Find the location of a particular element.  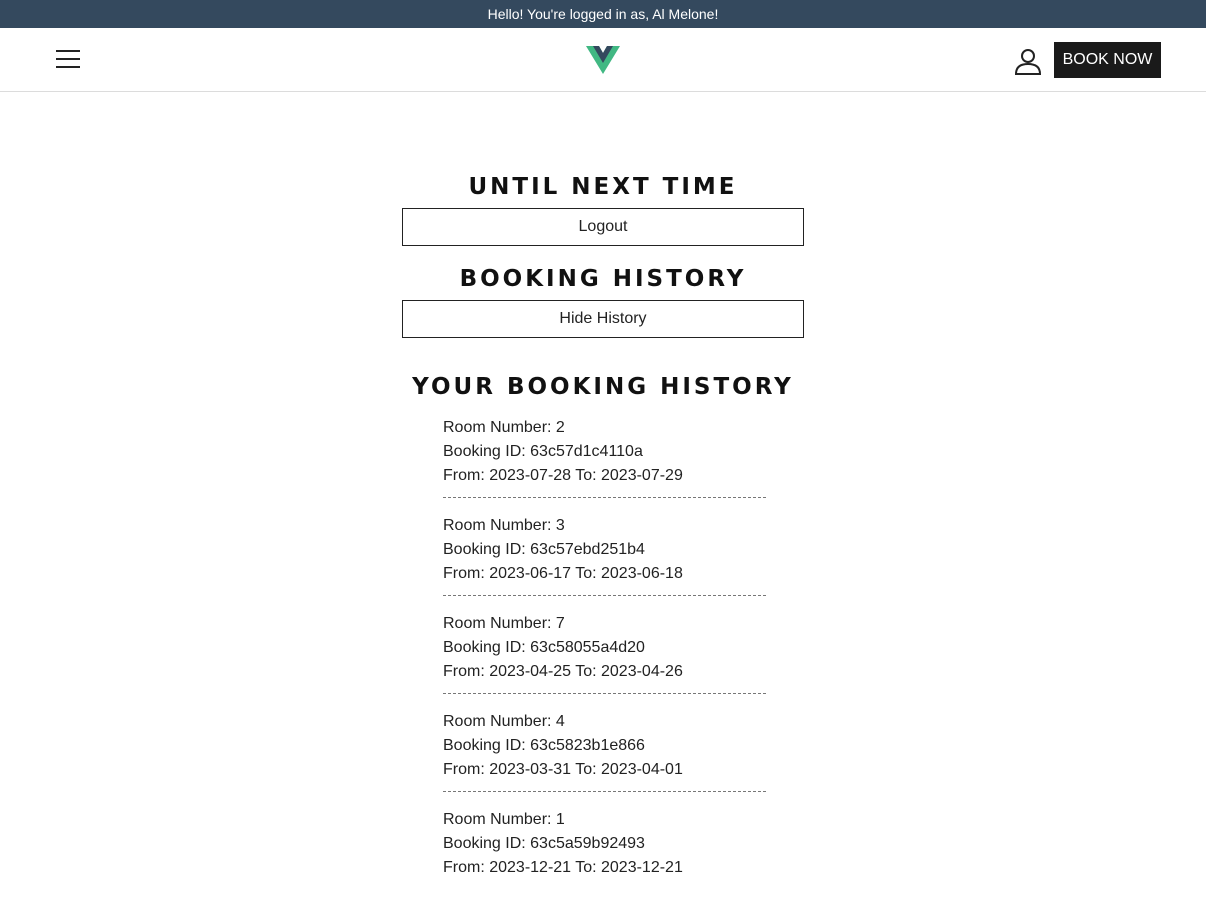

your-booking-history-heading: YOUR BOOKING HISTORY is located at coordinates (603, 387).